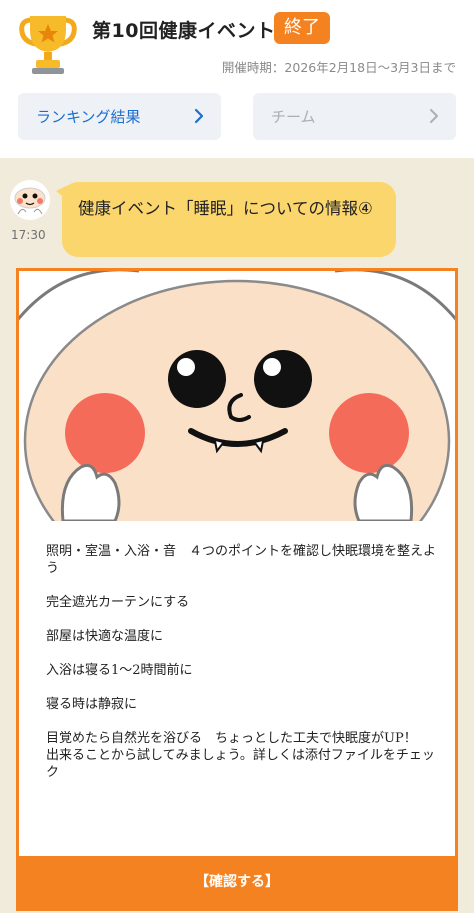 The height and width of the screenshot is (913, 474). I want to click on mascot-avatar, so click(30, 200).